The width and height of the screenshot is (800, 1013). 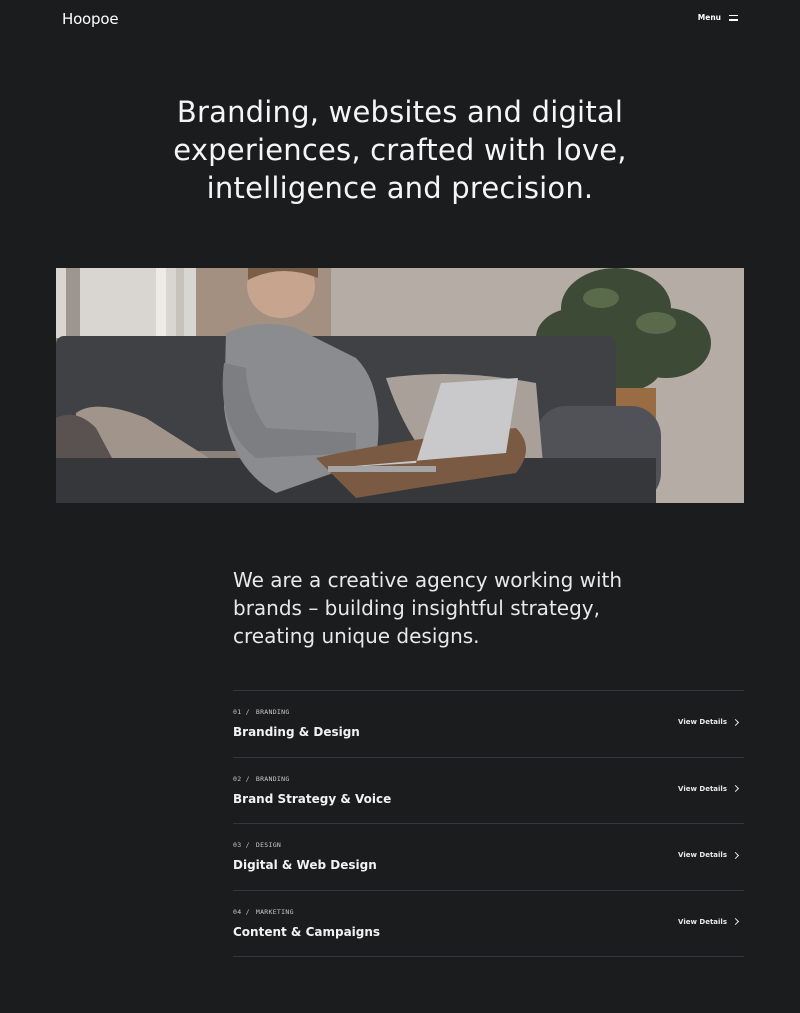 I want to click on service-title: Branding & Design, so click(x=296, y=732).